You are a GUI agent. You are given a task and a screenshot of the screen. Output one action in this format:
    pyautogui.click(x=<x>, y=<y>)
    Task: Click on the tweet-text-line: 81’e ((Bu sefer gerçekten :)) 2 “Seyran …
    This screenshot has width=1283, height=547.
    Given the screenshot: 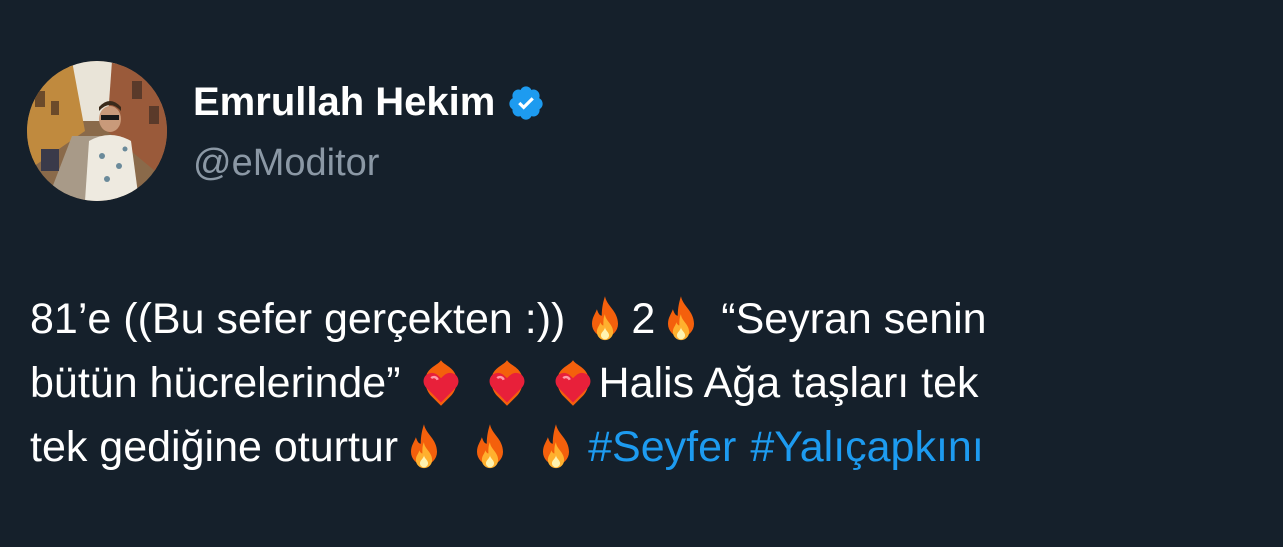 What is the action you would take?
    pyautogui.click(x=645, y=319)
    